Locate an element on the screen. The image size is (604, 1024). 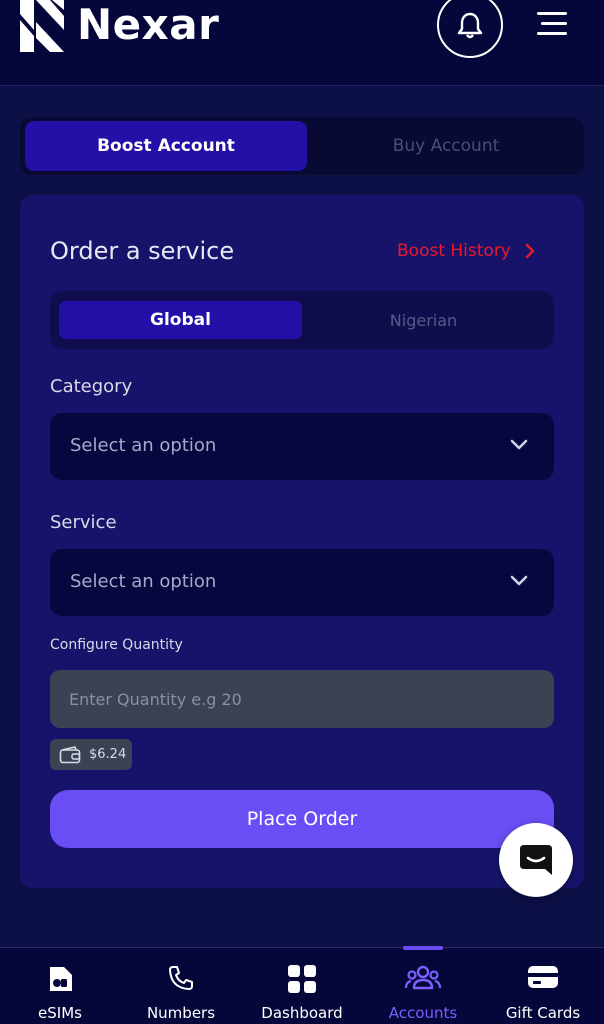
bell-icon is located at coordinates (470, 25).